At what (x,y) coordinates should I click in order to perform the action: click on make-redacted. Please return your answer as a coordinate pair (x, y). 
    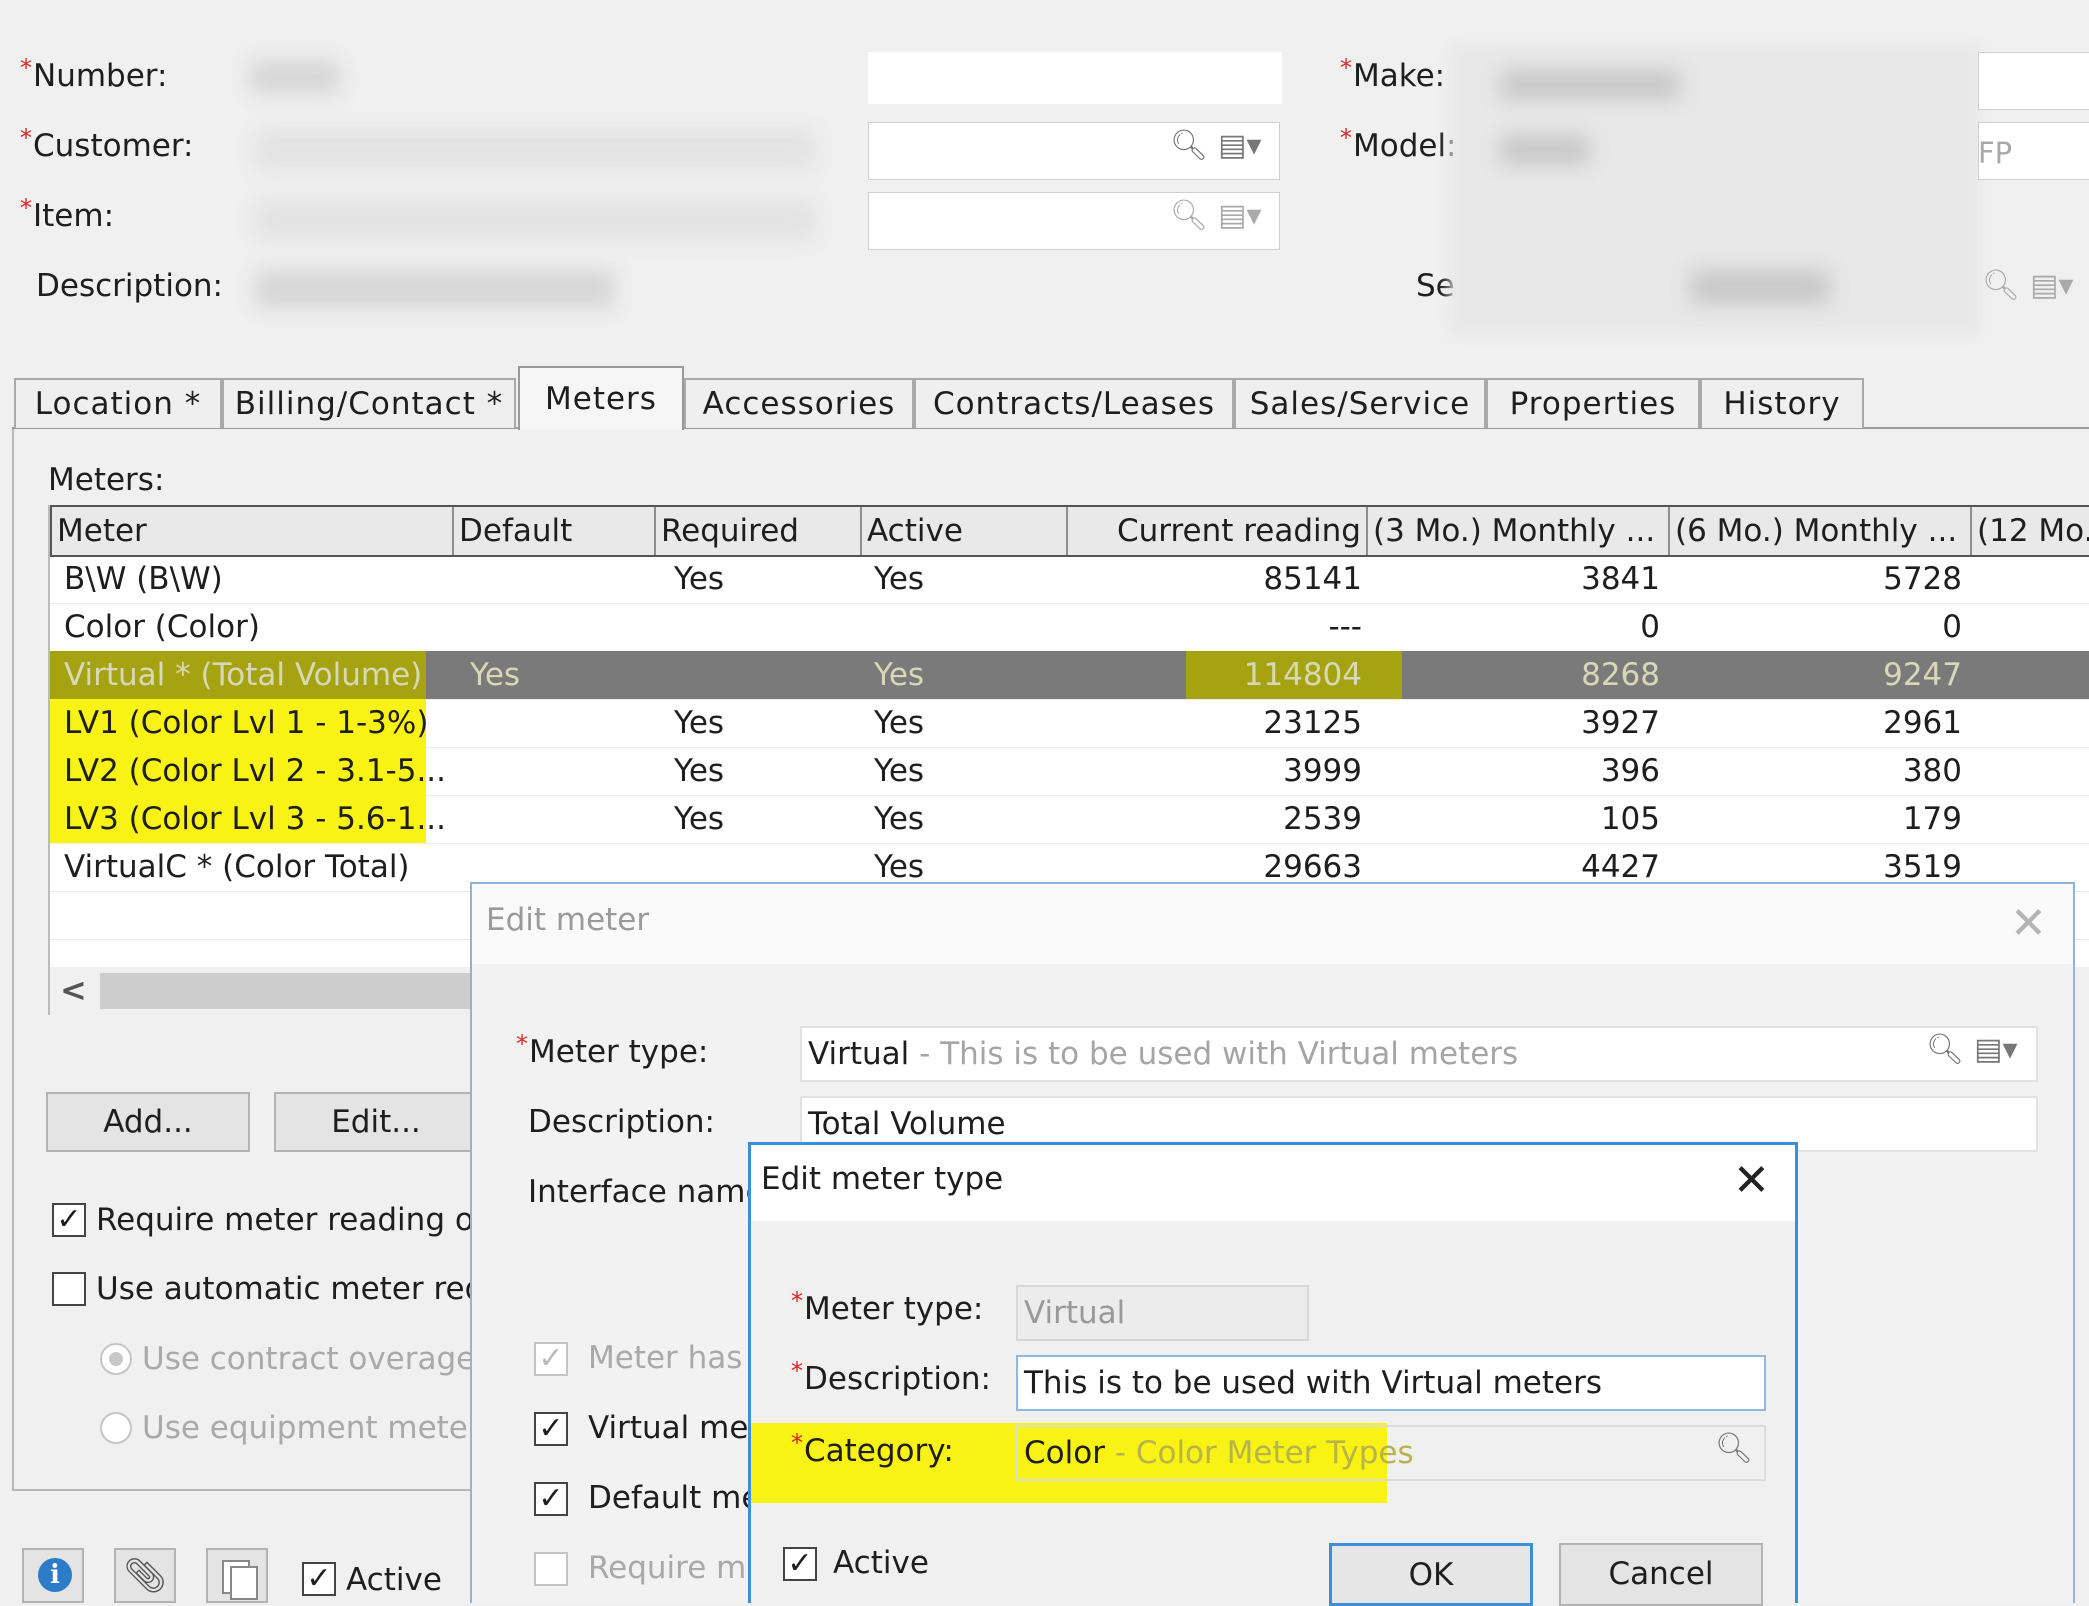
    Looking at the image, I should click on (1590, 85).